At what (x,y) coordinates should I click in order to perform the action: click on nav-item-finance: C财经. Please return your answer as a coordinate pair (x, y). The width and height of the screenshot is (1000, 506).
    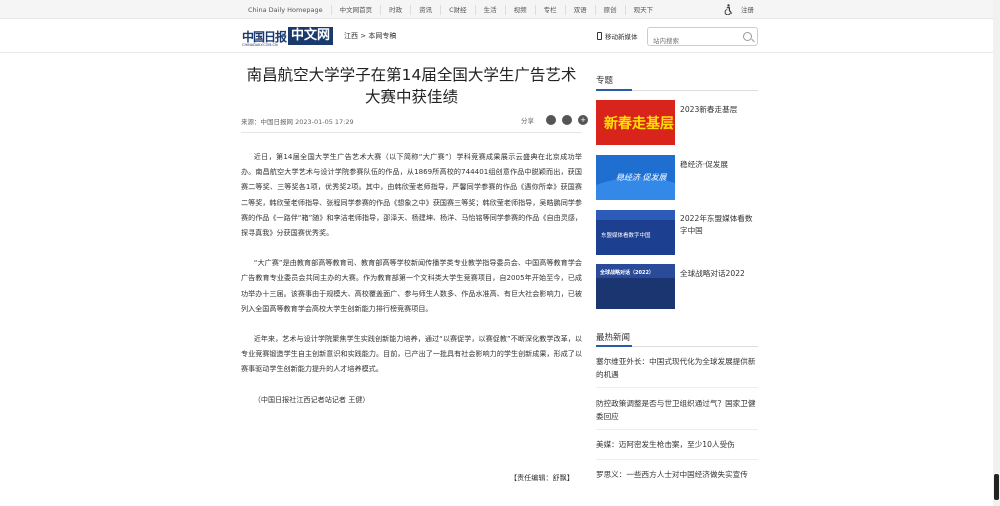
    Looking at the image, I should click on (458, 9).